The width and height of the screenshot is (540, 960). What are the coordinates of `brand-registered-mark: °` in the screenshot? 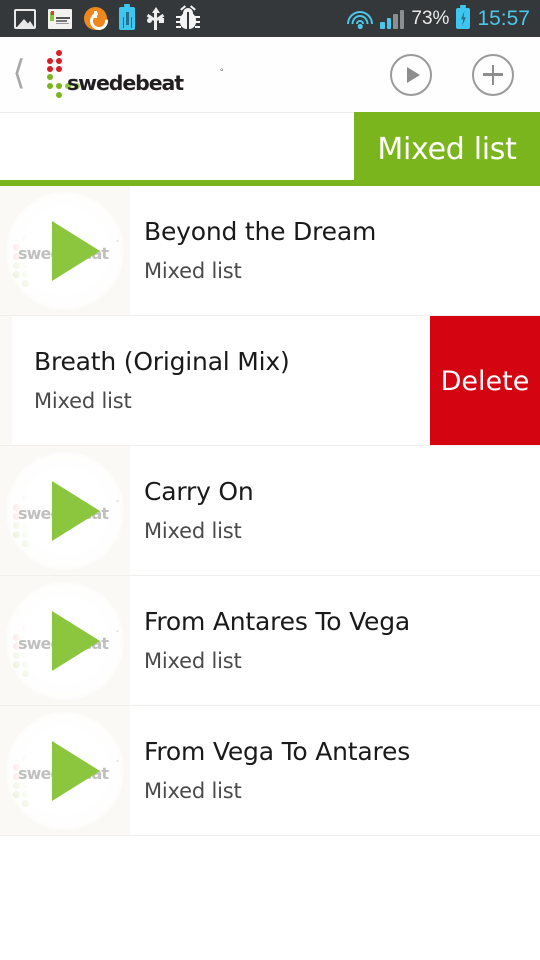 It's located at (222, 72).